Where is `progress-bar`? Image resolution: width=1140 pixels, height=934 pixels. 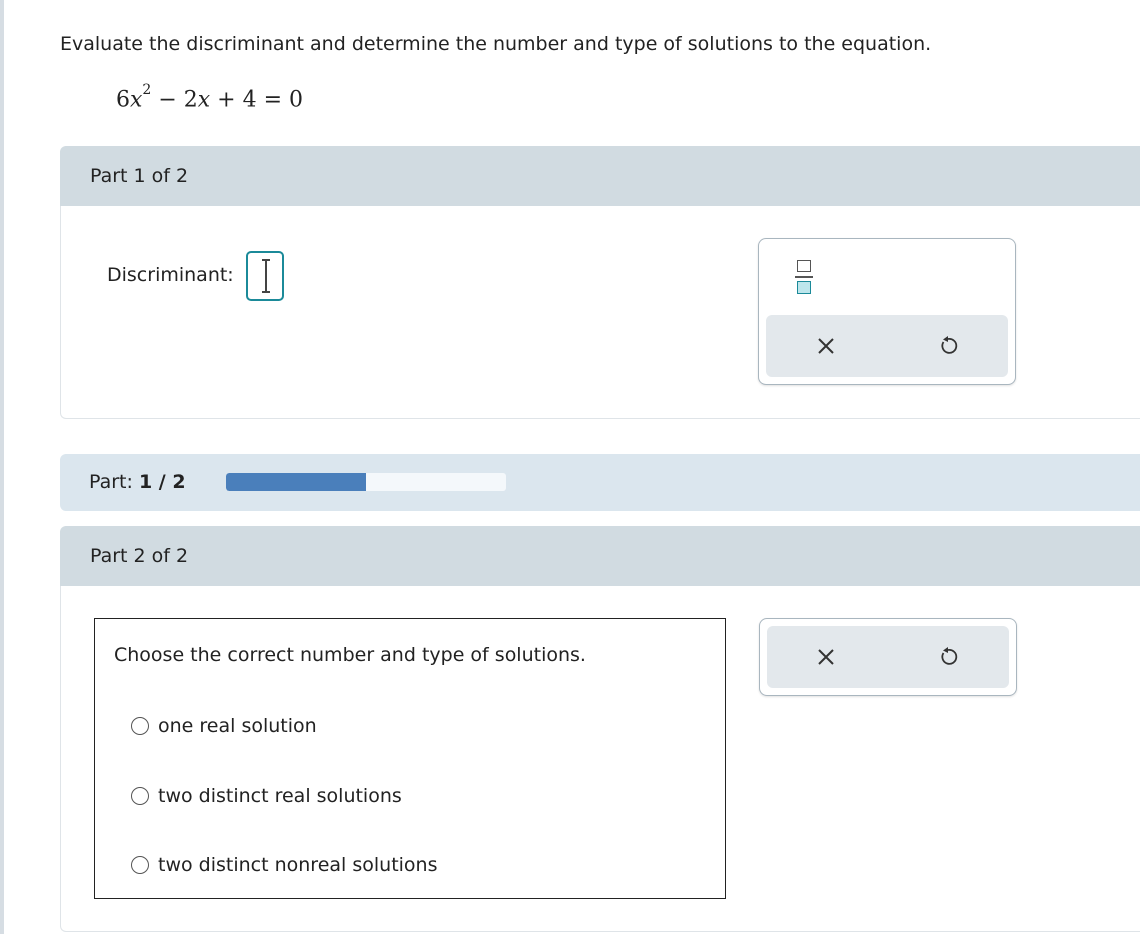
progress-bar is located at coordinates (366, 482).